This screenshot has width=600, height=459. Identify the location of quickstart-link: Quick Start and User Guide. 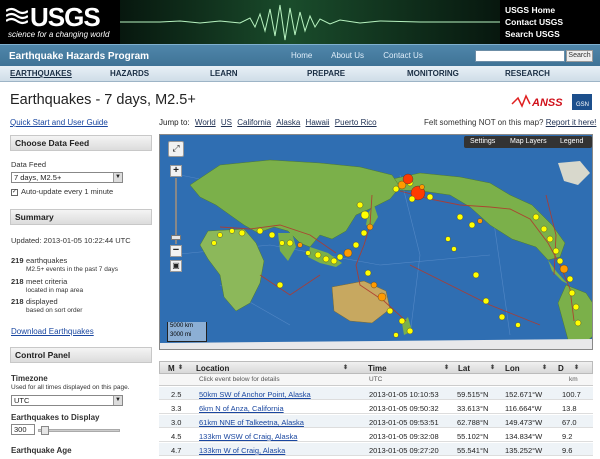
(59, 122).